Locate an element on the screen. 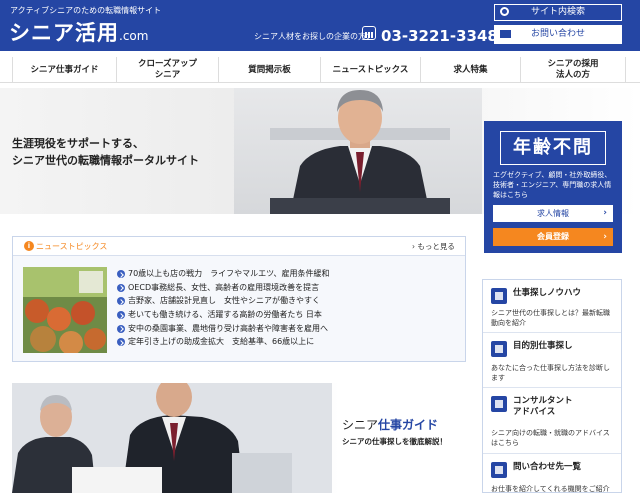 The width and height of the screenshot is (640, 493). side-item-contact-list: 問い合わせ先一覧 お仕事を紹介してくれる機関をご紹介 is located at coordinates (552, 473).